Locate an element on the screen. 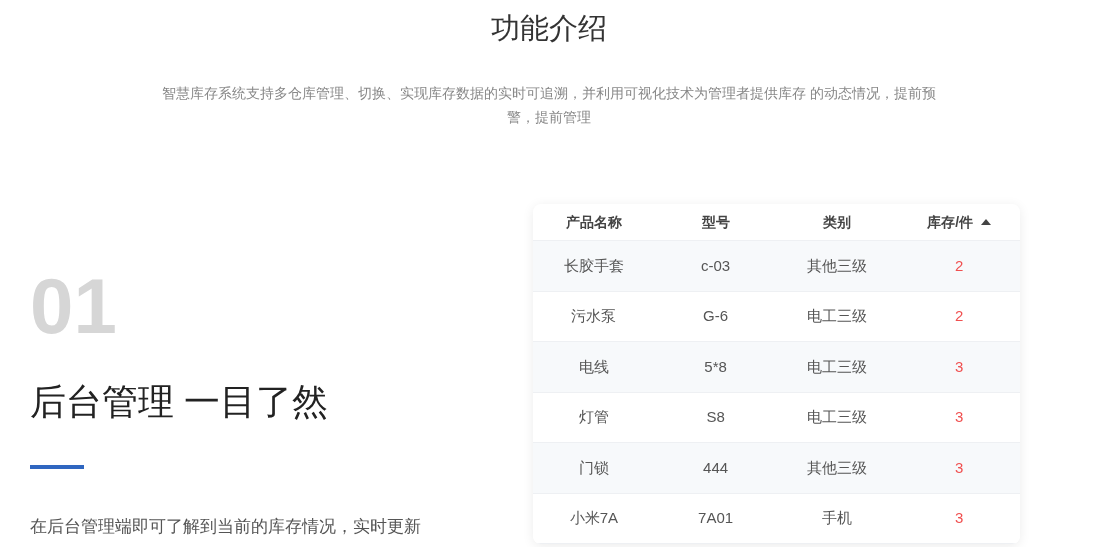  table-cell-text: 电线 is located at coordinates (593, 366).